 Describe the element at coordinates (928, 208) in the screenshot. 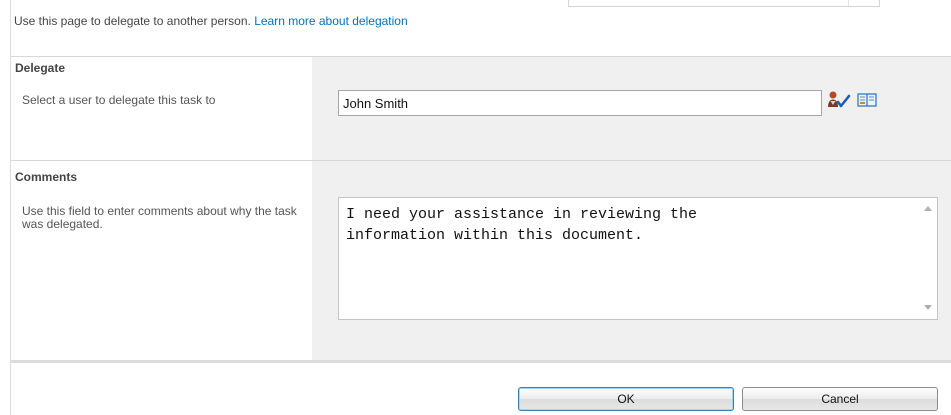

I see `scroll-up-icon` at that location.